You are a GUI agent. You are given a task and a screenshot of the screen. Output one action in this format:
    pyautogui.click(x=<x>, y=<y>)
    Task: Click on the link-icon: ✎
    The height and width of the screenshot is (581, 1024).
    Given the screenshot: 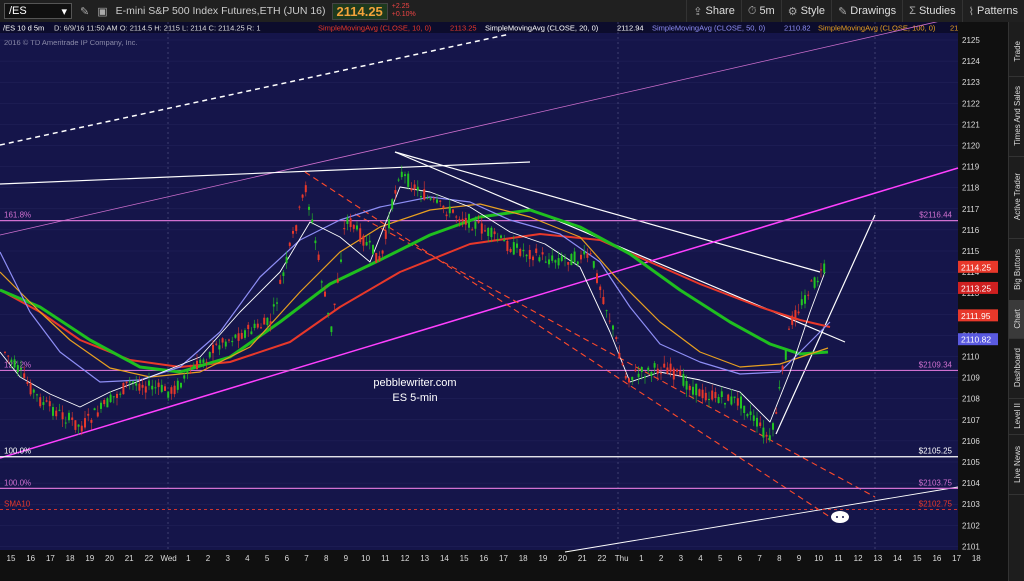 What is the action you would take?
    pyautogui.click(x=84, y=11)
    